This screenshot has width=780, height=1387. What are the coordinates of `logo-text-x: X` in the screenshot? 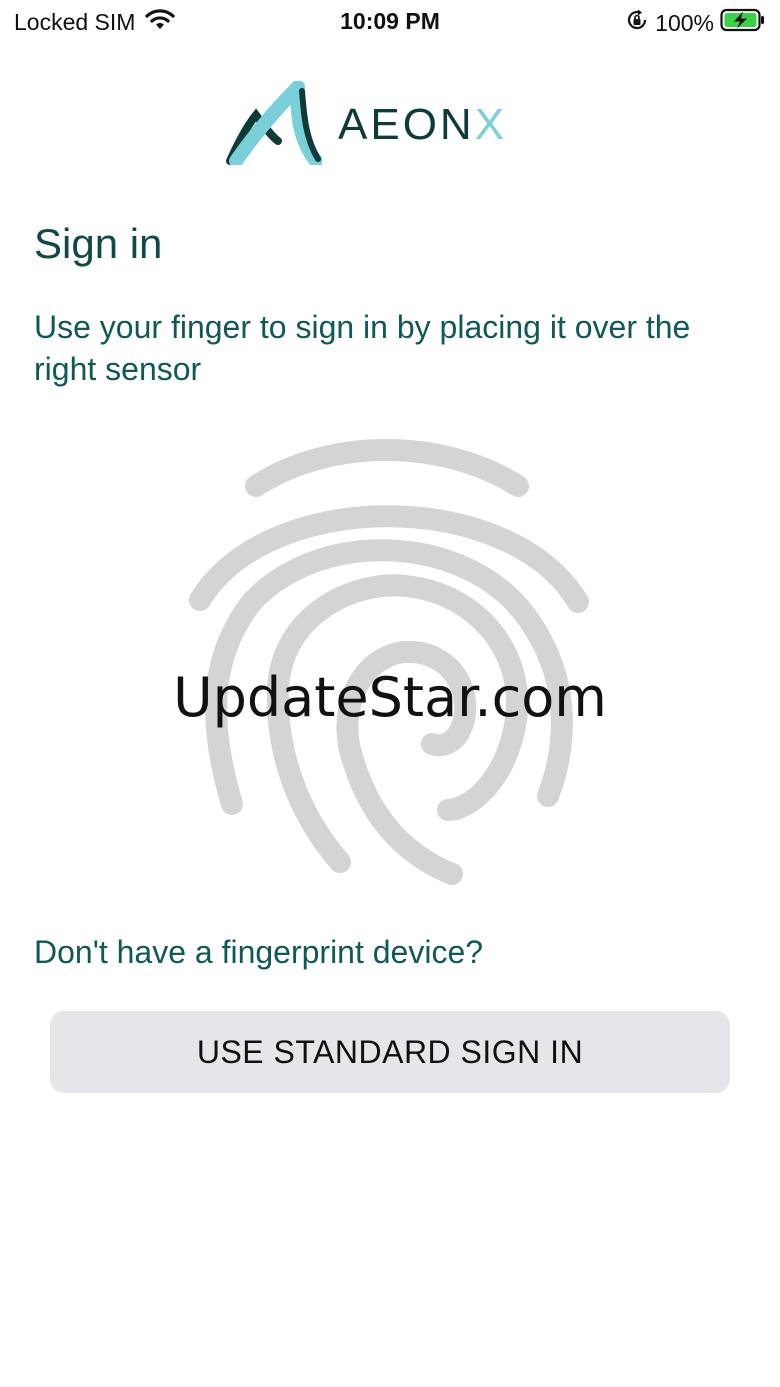 It's located at (491, 124).